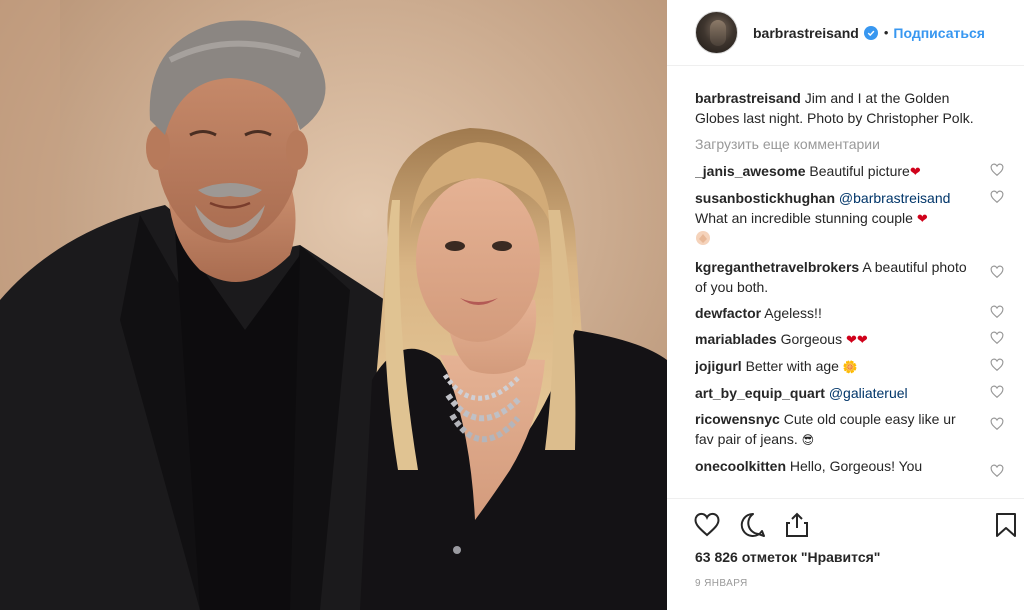  I want to click on comment-text: What an incredible stunning couple, so click(804, 218).